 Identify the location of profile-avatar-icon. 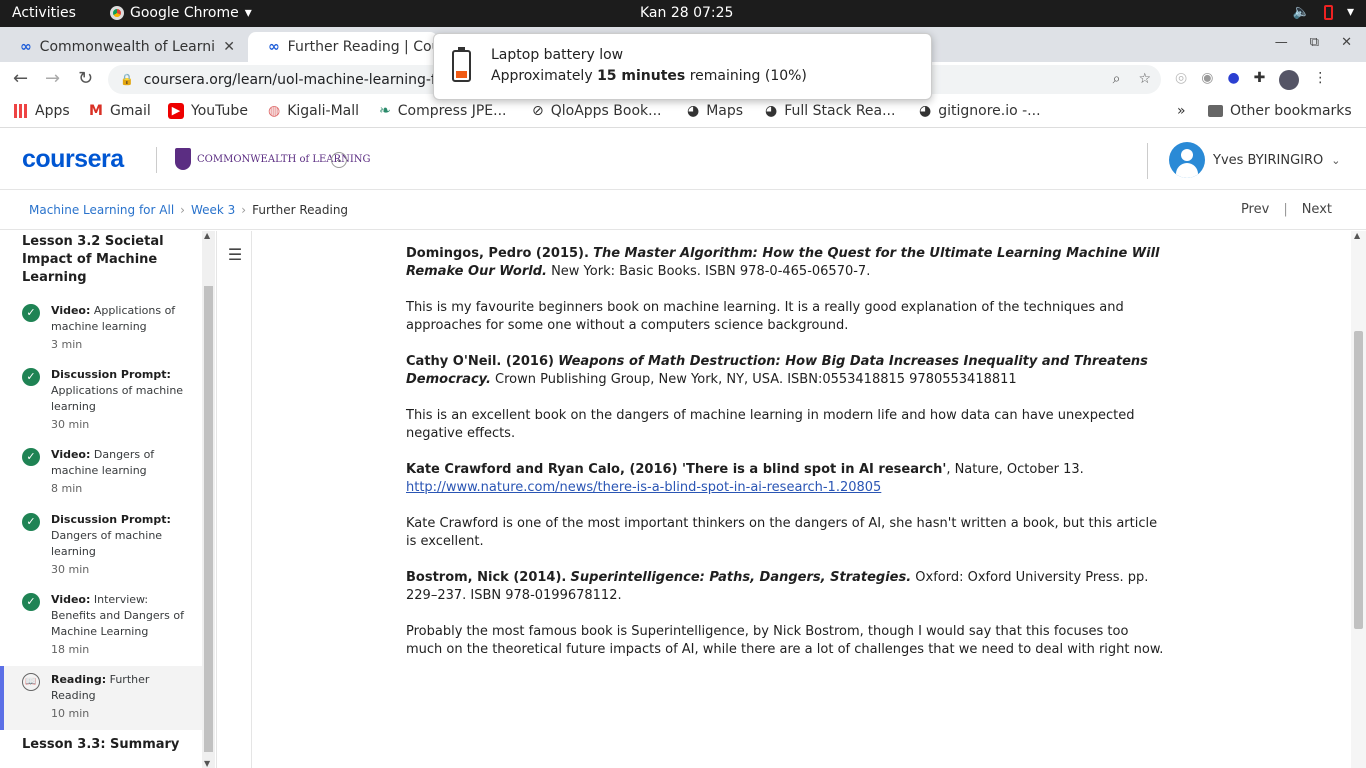
(1289, 80).